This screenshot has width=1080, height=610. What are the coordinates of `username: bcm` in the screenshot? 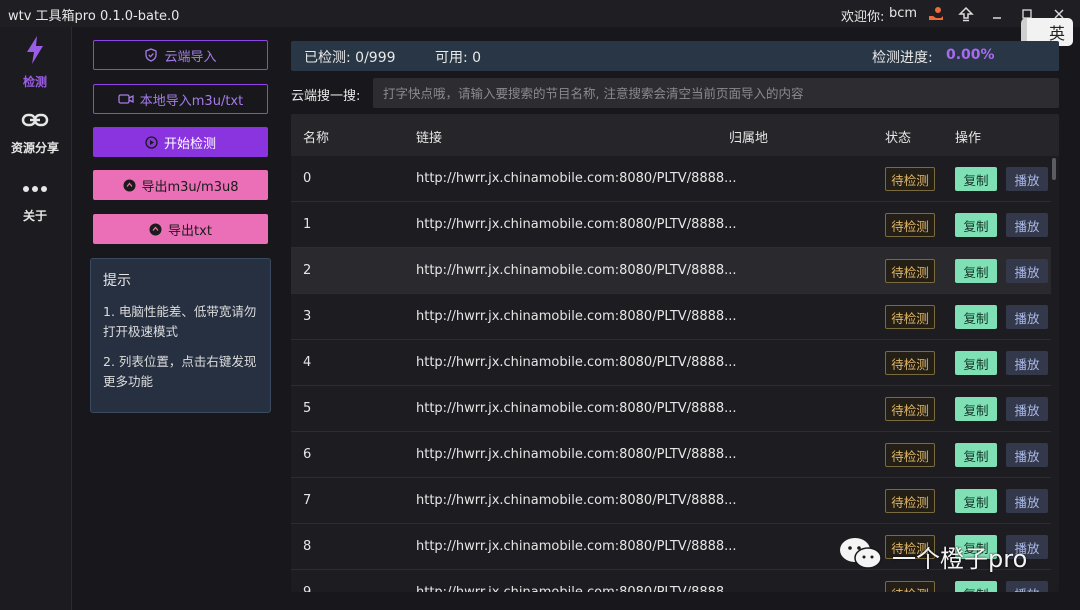 It's located at (903, 13).